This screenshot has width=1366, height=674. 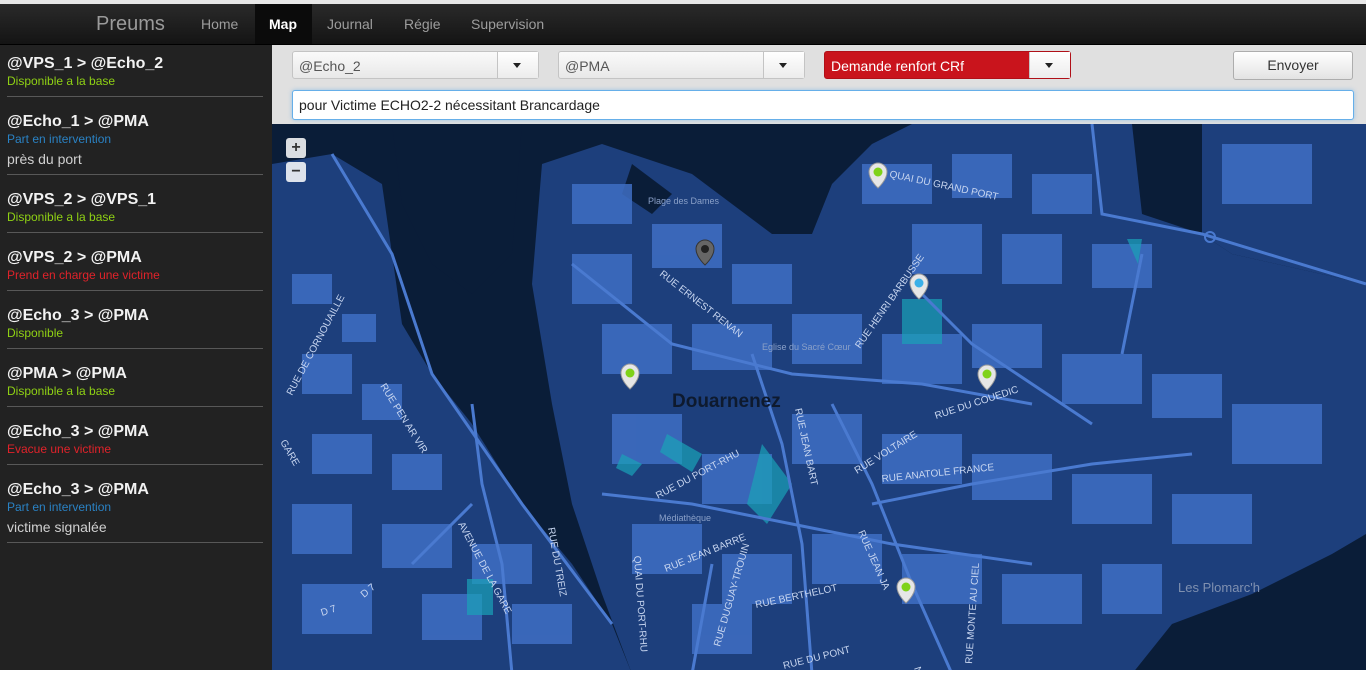 I want to click on message-status: Disponible, so click(x=35, y=333).